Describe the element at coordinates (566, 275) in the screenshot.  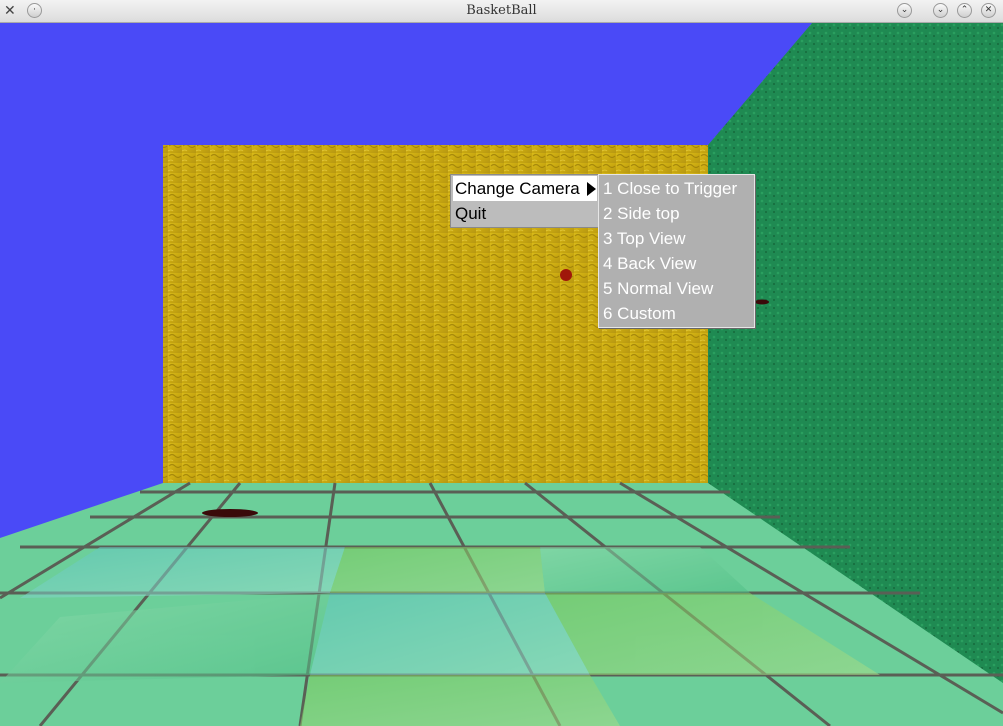
I see `basketball` at that location.